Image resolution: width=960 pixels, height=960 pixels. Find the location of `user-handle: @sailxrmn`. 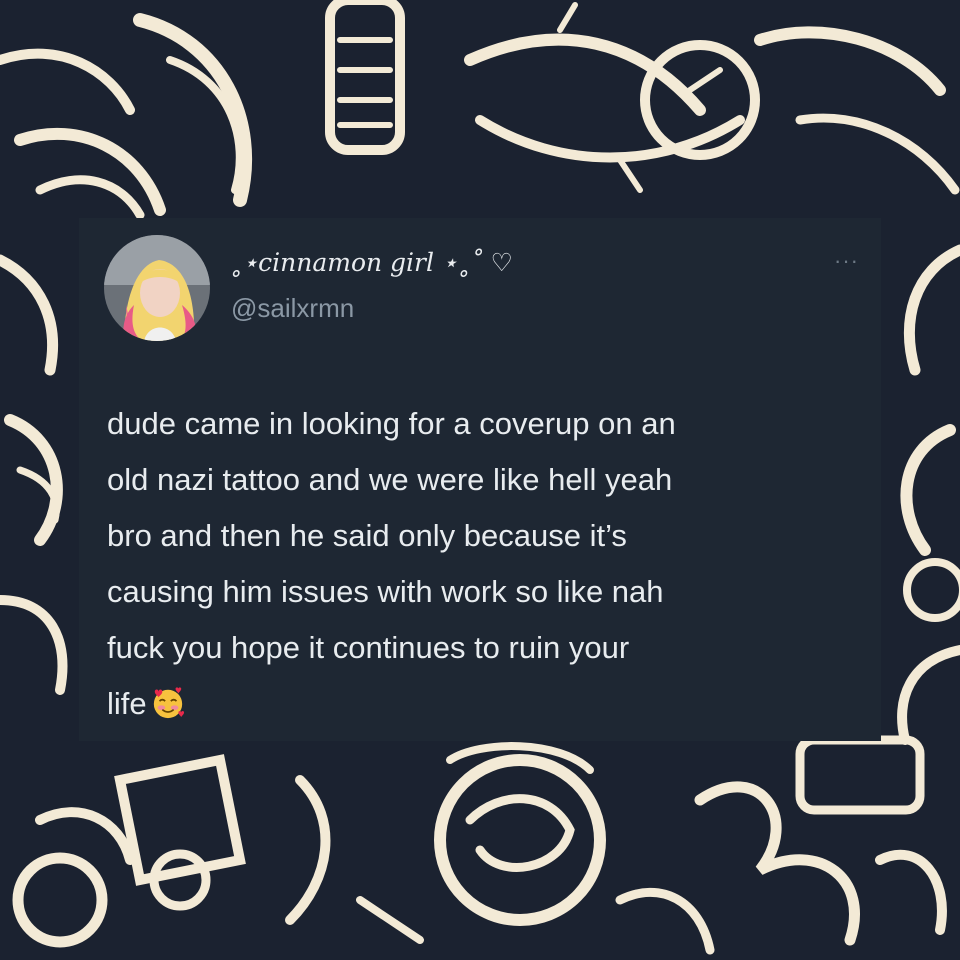

user-handle: @sailxrmn is located at coordinates (292, 308).